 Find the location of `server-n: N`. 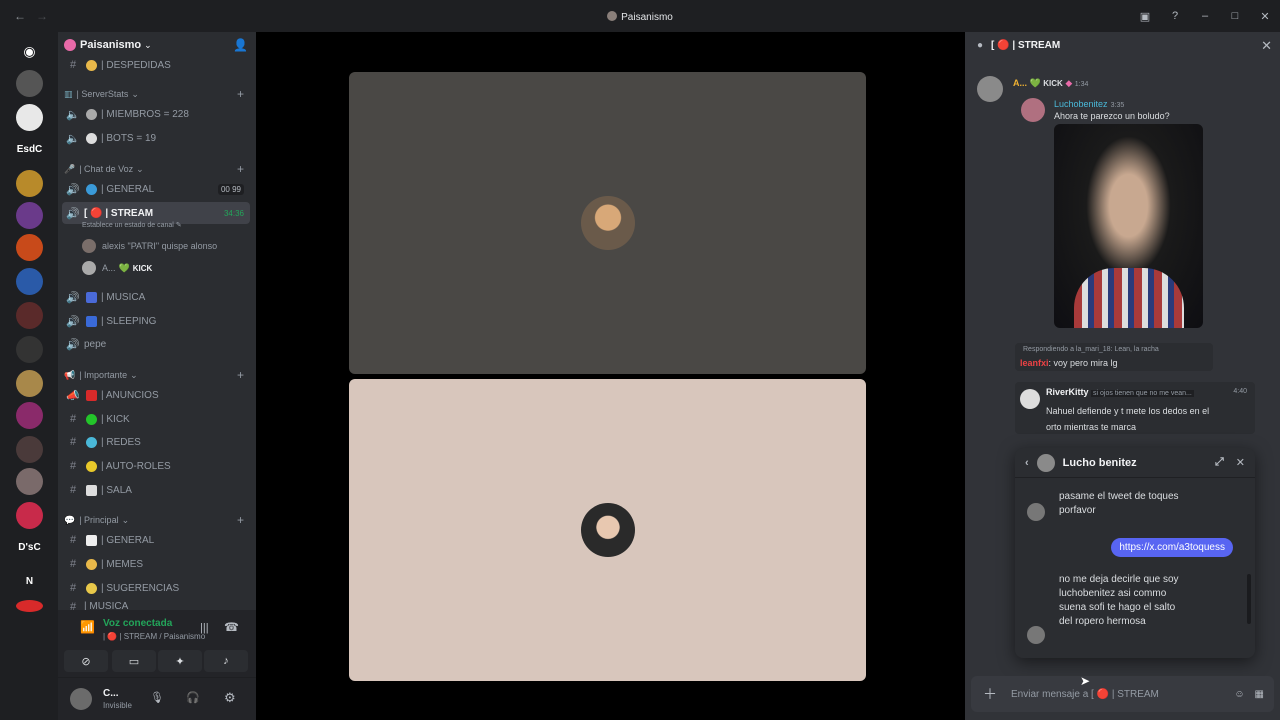

server-n: N is located at coordinates (29, 581).